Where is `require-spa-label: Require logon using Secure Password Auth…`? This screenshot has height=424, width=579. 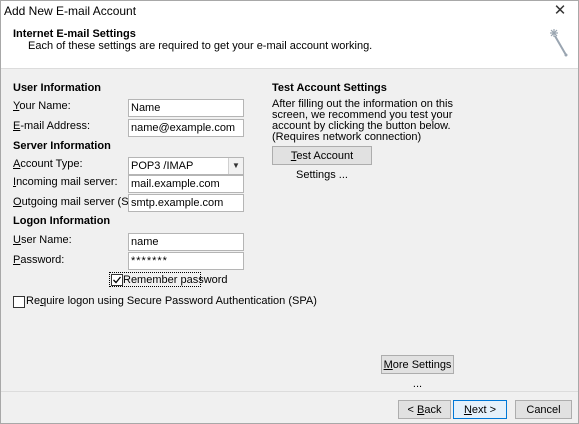 require-spa-label: Require logon using Secure Password Auth… is located at coordinates (171, 301).